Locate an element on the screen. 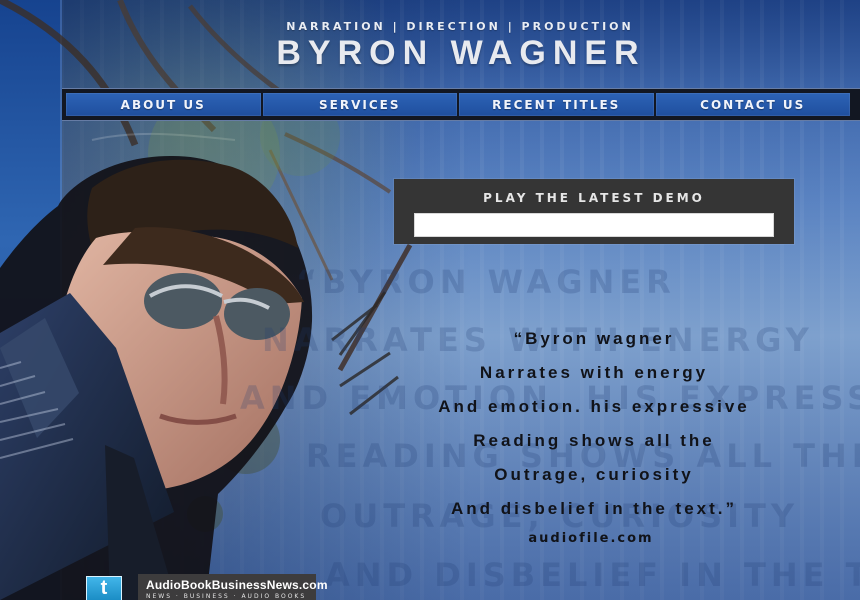 The height and width of the screenshot is (600, 860). quote-line-1: “Byron Wagner is located at coordinates (594, 338).